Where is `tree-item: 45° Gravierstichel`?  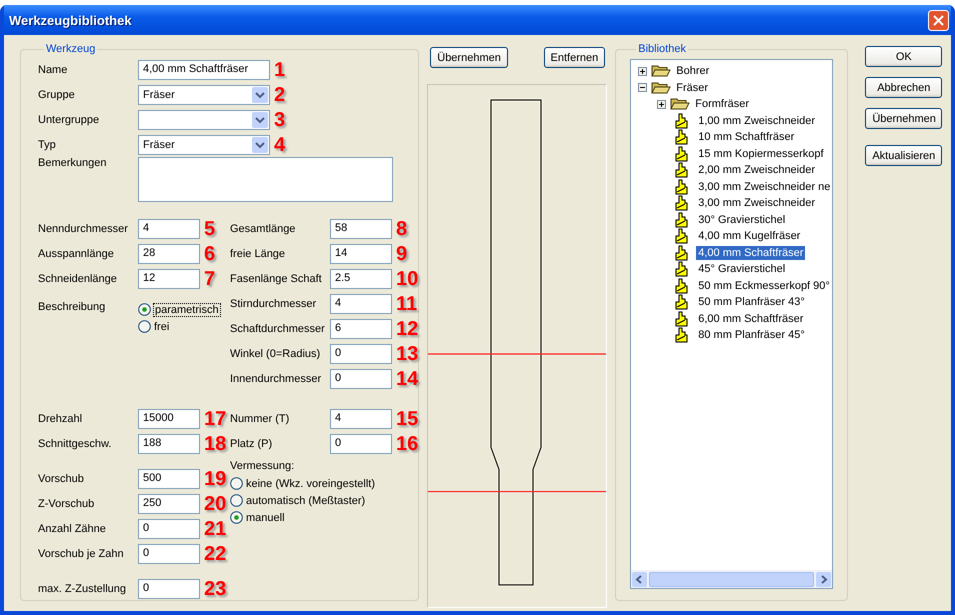
tree-item: 45° Gravierstichel is located at coordinates (742, 269).